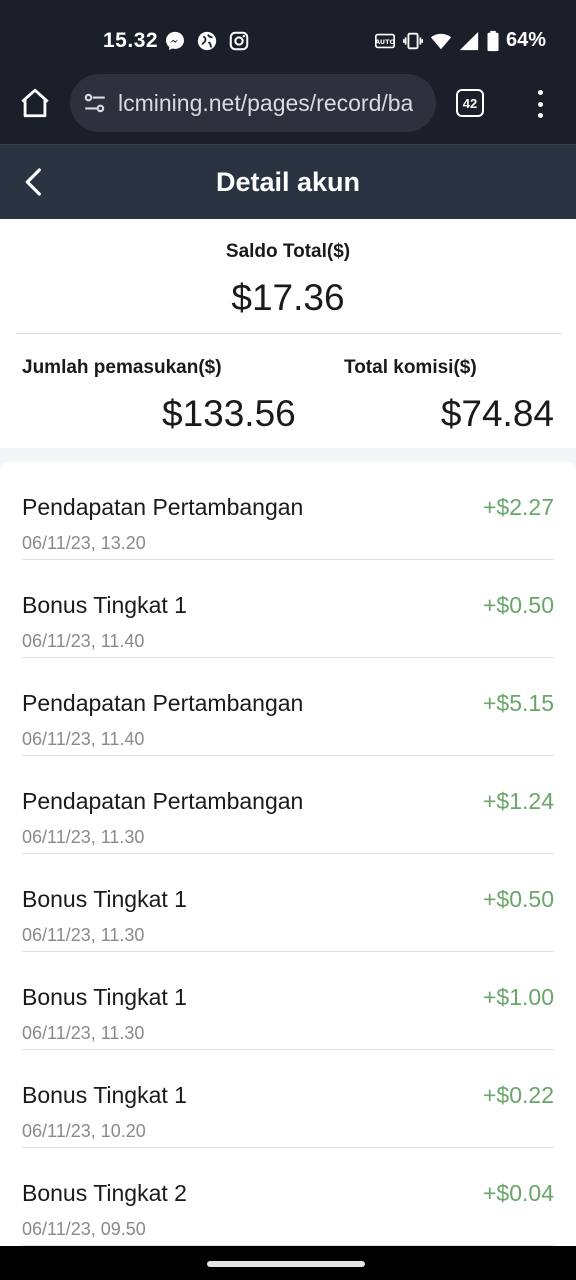 This screenshot has width=576, height=1280. Describe the element at coordinates (175, 41) in the screenshot. I see `messenger-icon` at that location.